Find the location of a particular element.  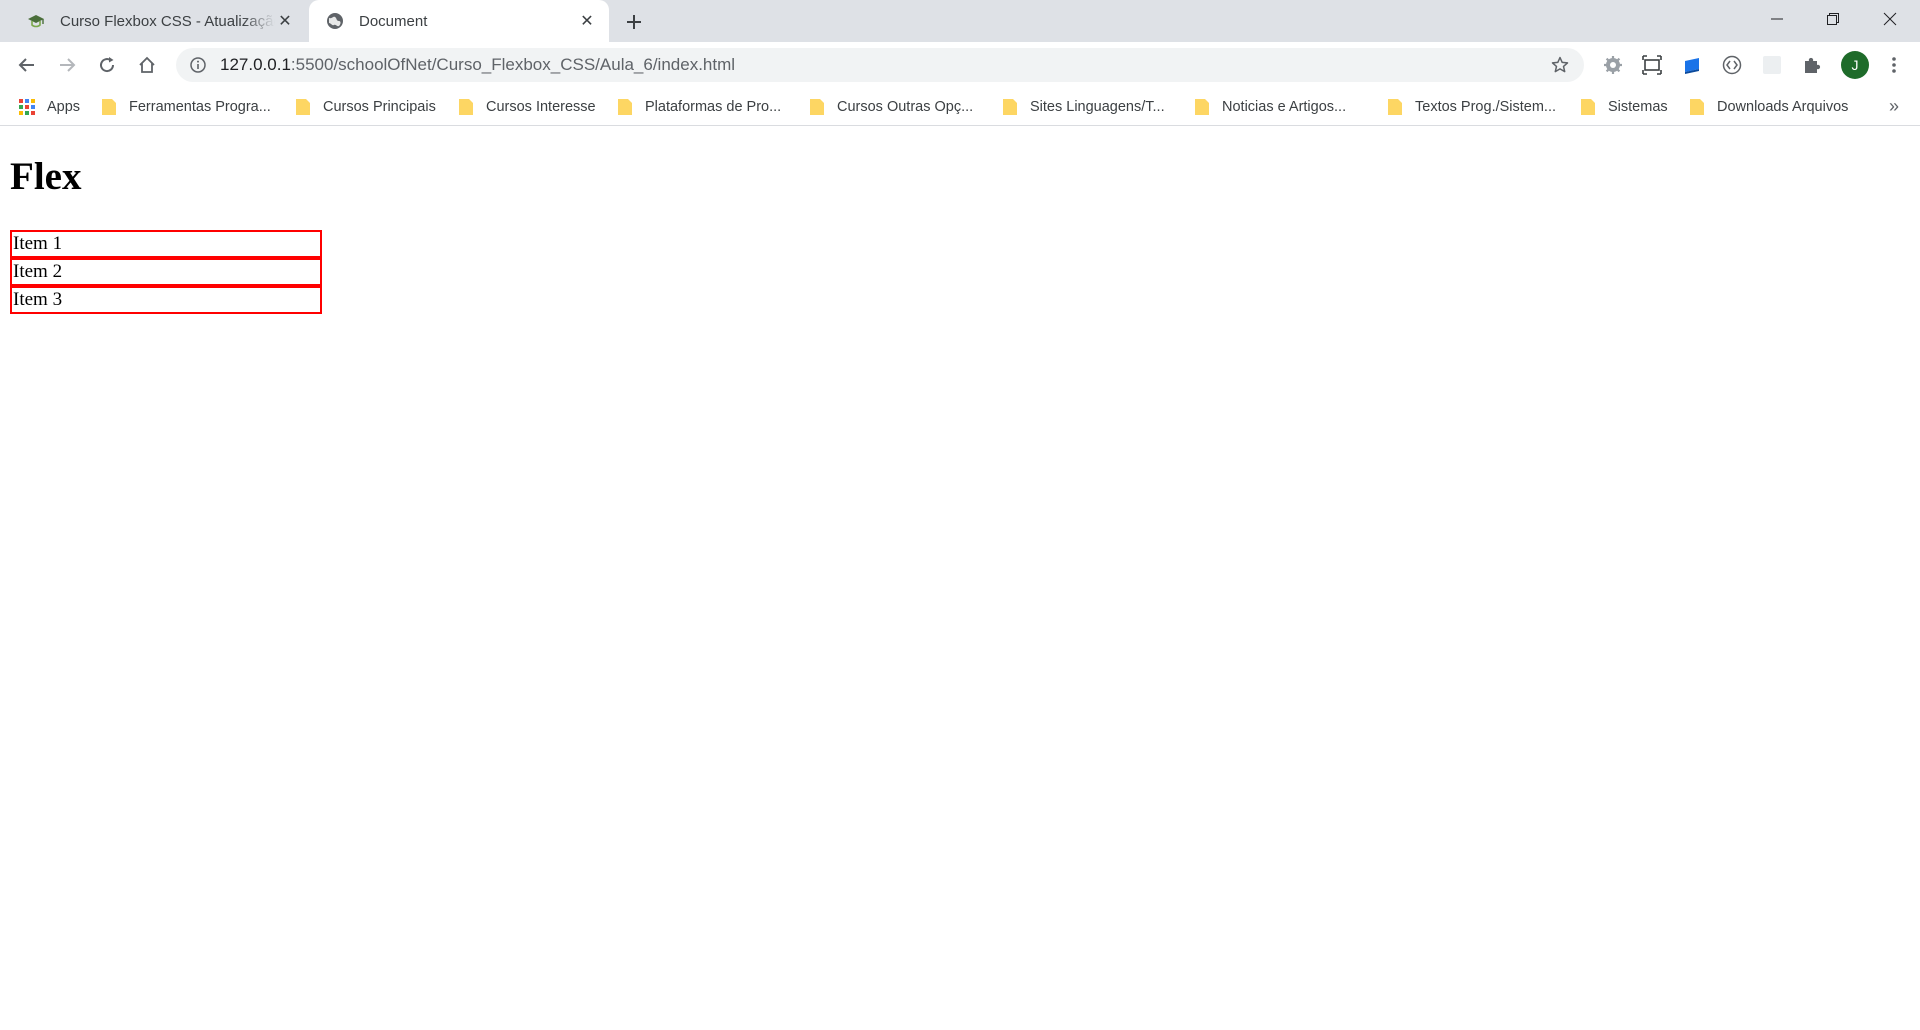

bookmark-label: Apps is located at coordinates (64, 107).